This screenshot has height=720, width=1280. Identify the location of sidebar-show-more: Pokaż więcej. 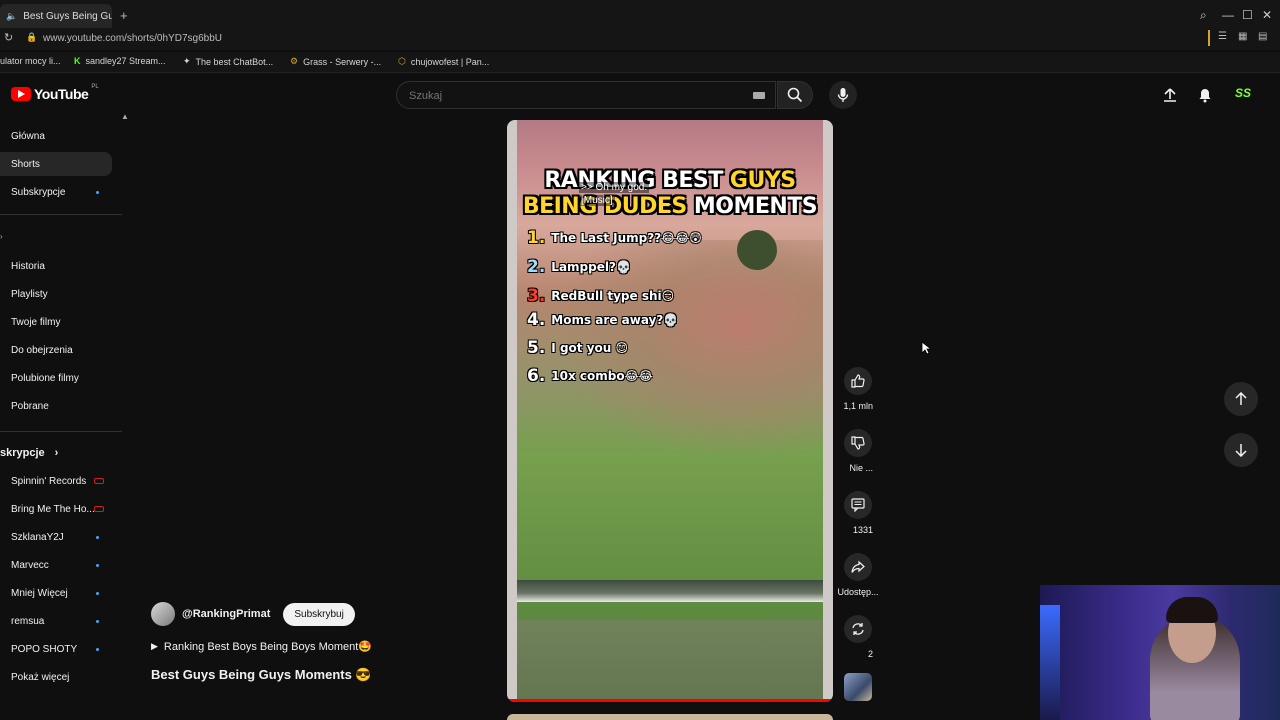
(56, 677).